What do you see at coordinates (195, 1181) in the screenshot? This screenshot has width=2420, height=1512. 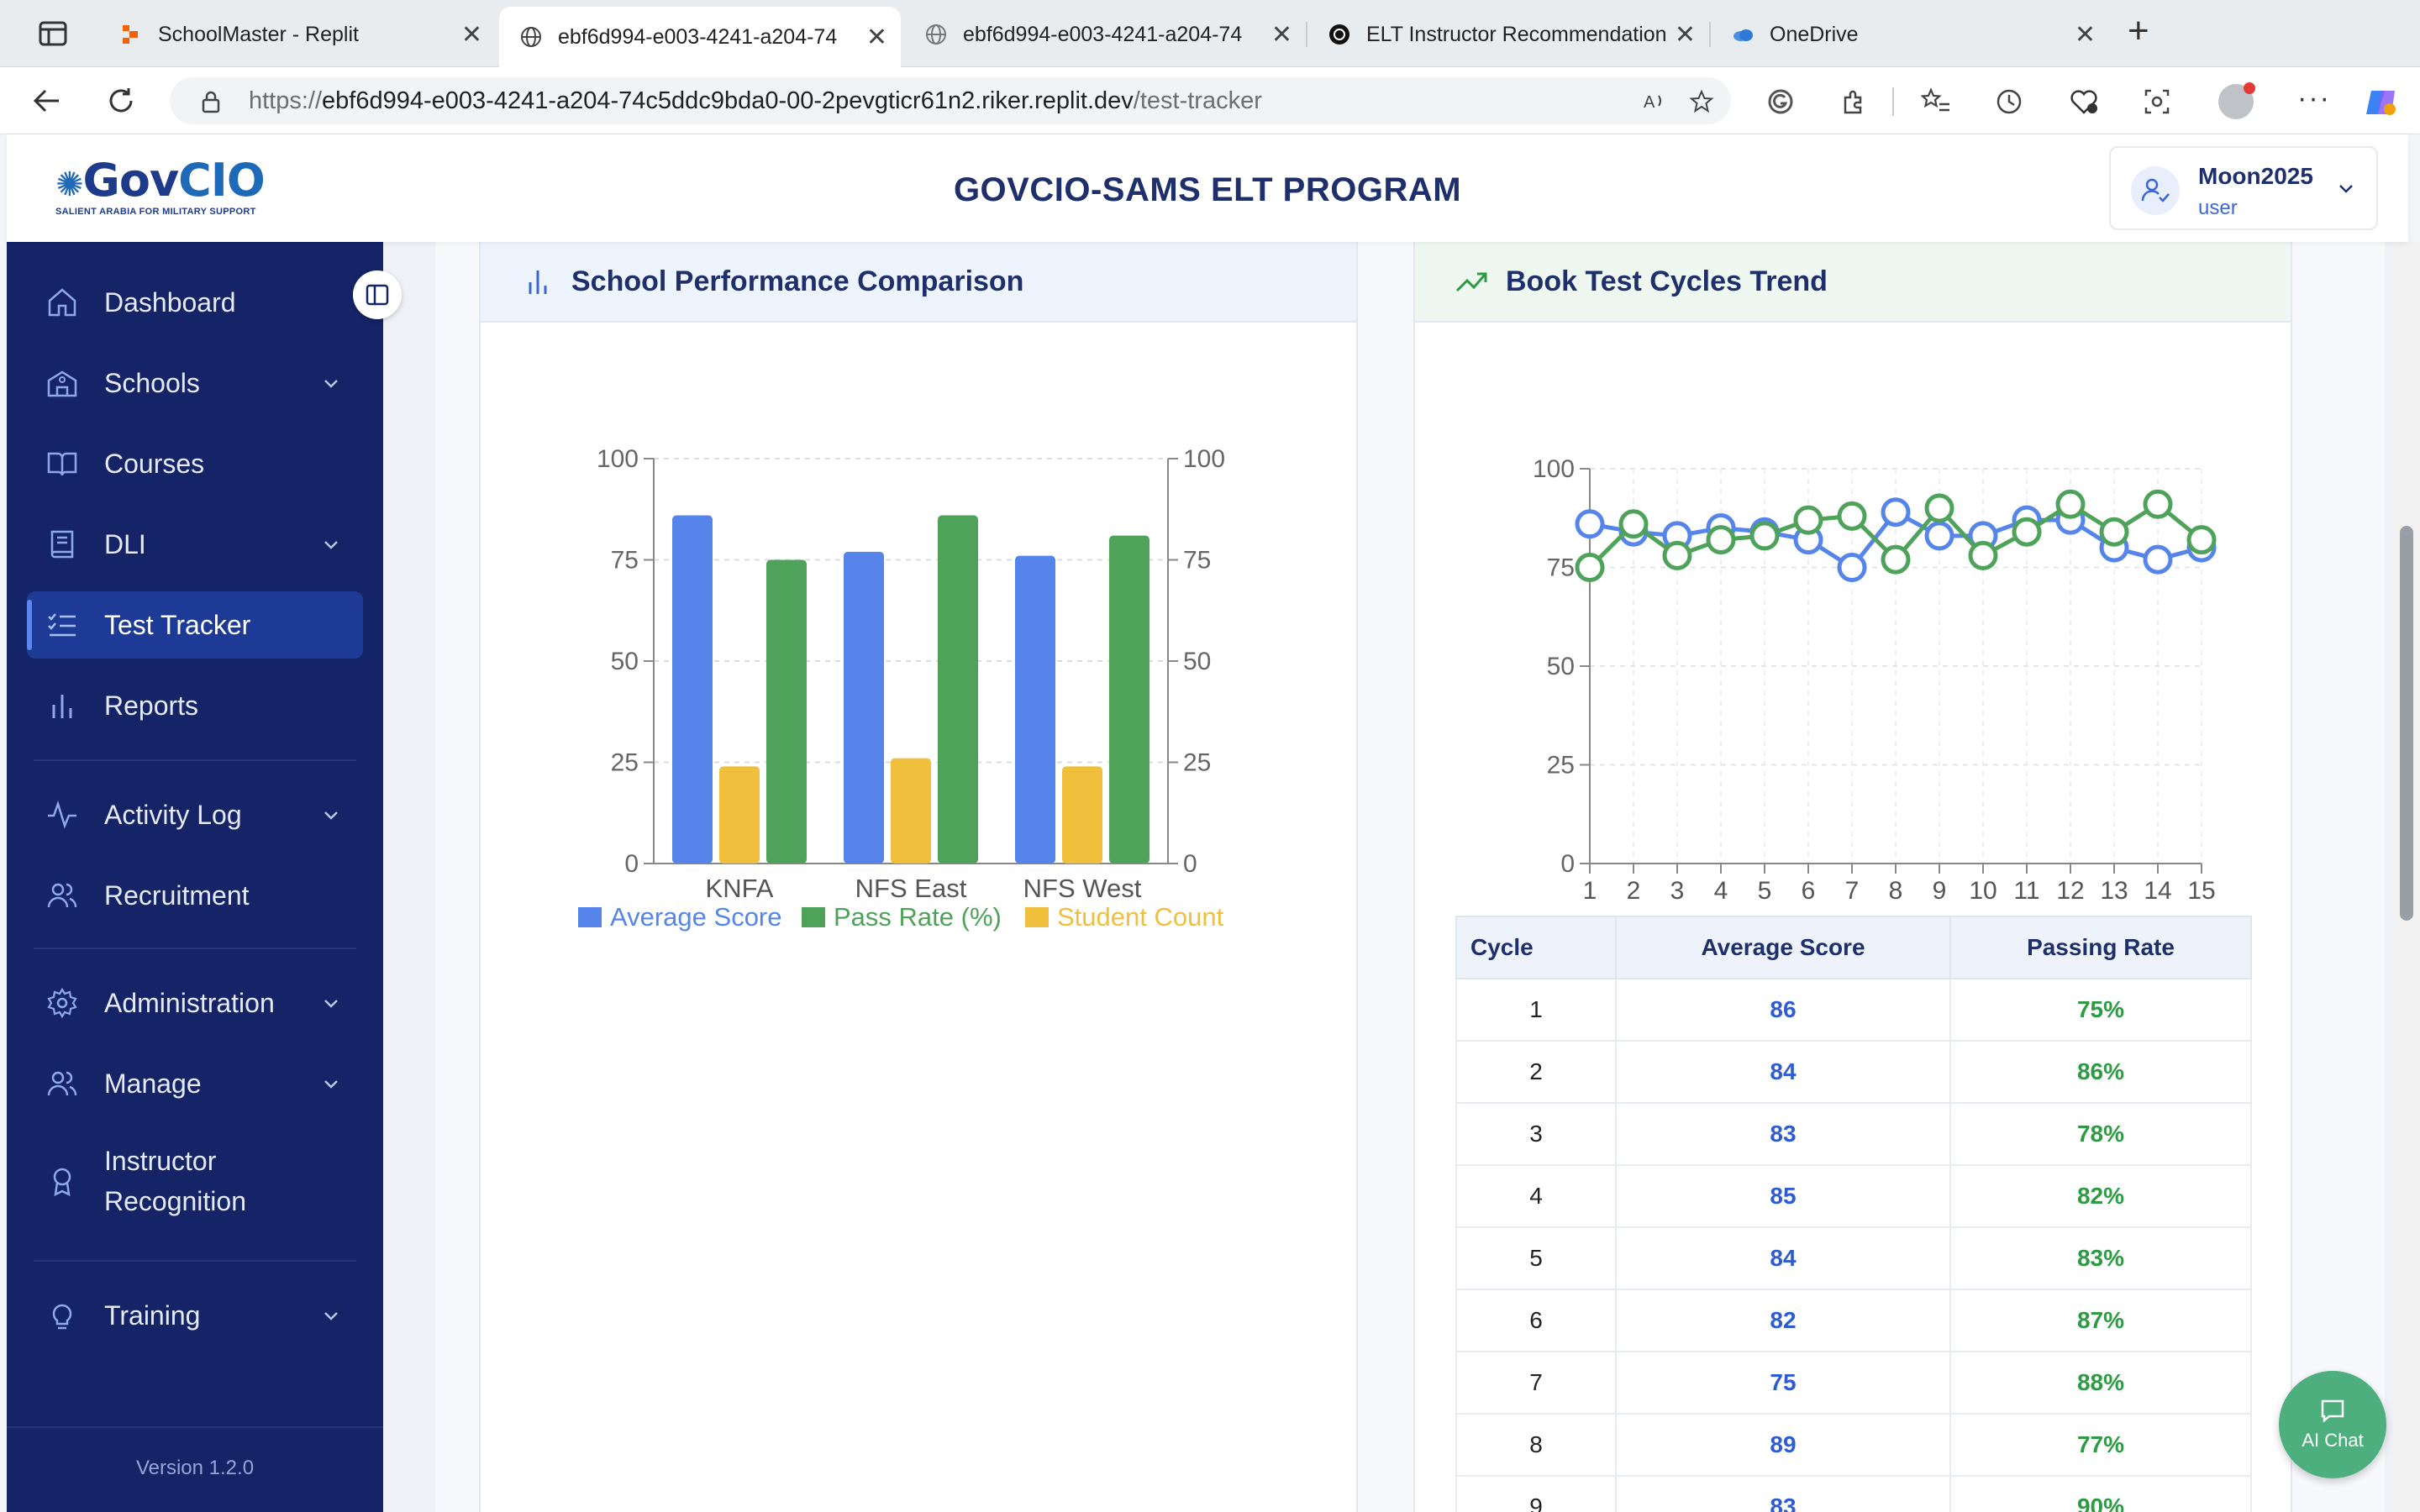 I see `sidebar-item-instructor-recognition: Instructor Recognition` at bounding box center [195, 1181].